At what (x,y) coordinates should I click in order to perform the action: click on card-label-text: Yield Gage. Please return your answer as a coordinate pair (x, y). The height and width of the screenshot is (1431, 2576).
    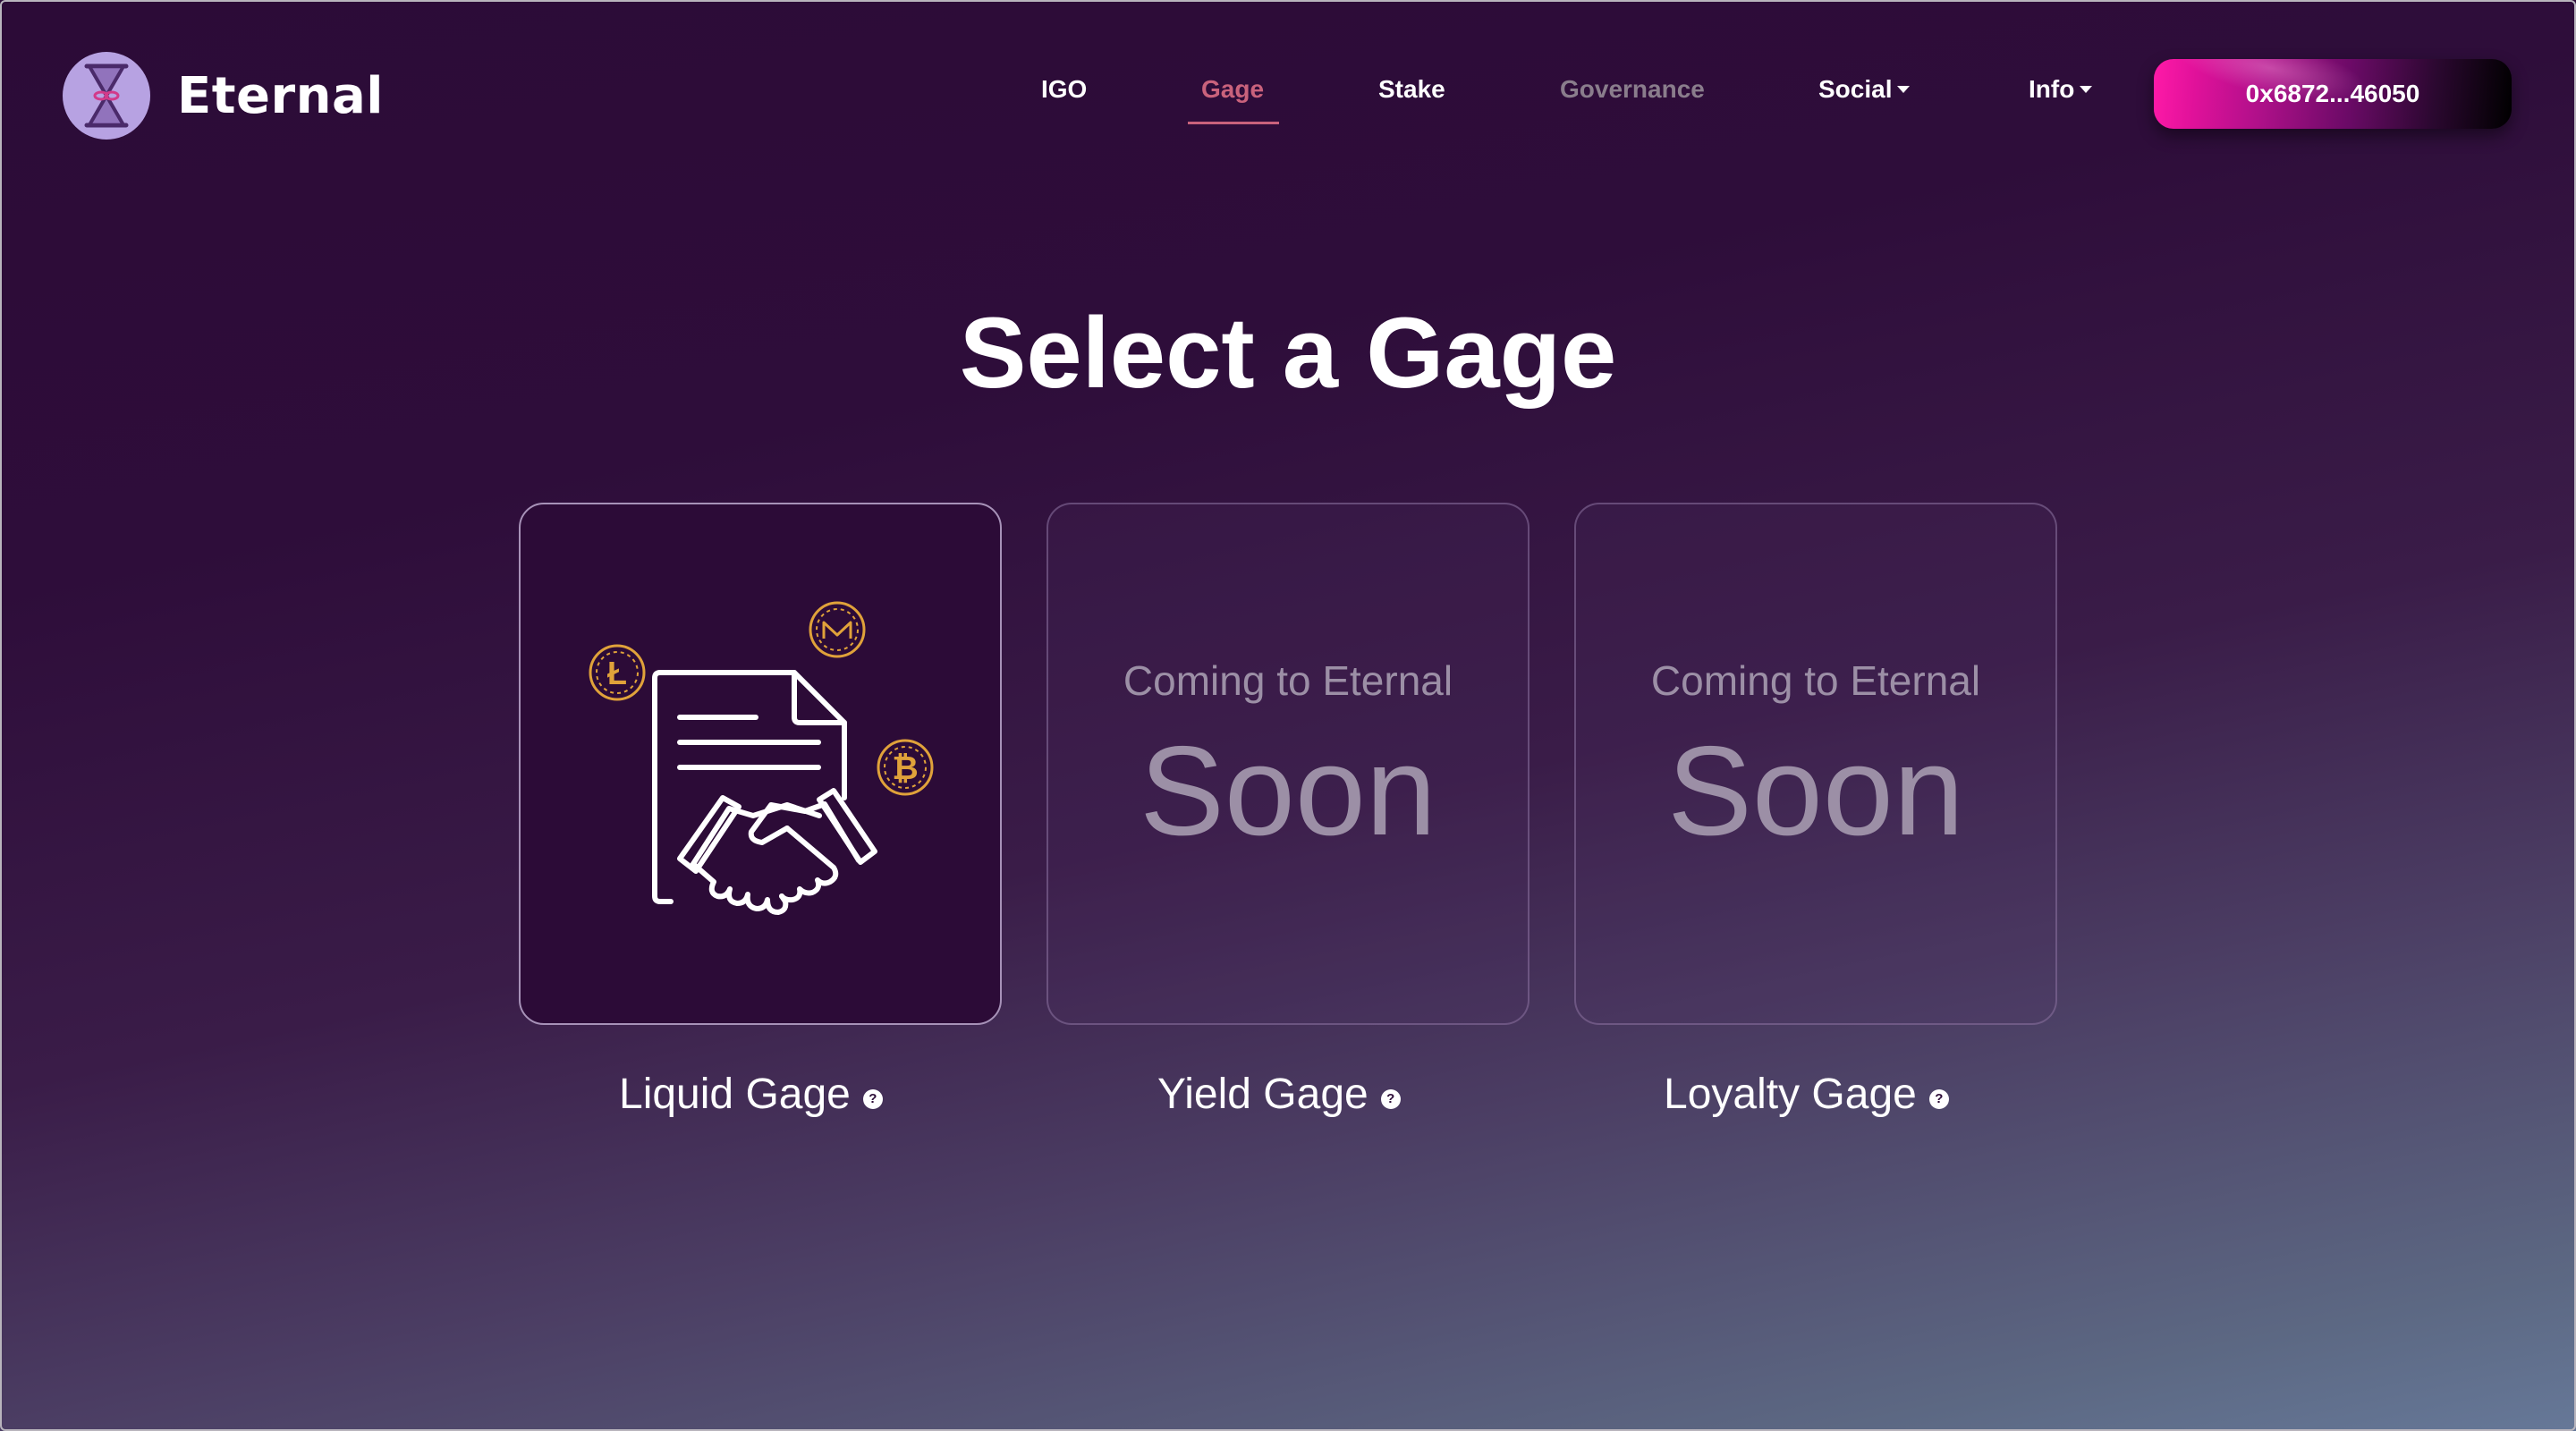
    Looking at the image, I should click on (1262, 1094).